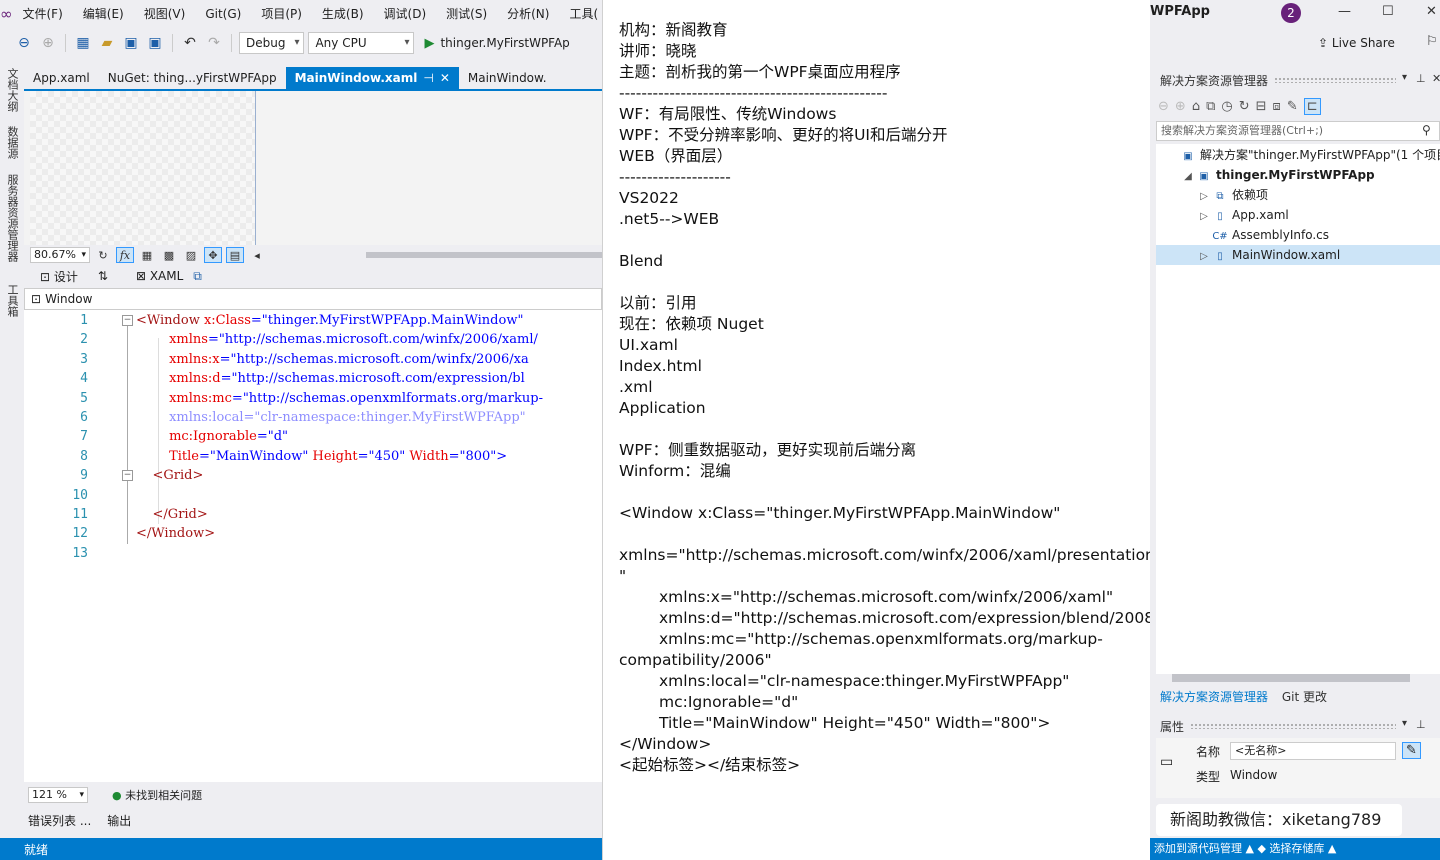  I want to click on live-share-button: ⇪ Live Share, so click(1356, 43).